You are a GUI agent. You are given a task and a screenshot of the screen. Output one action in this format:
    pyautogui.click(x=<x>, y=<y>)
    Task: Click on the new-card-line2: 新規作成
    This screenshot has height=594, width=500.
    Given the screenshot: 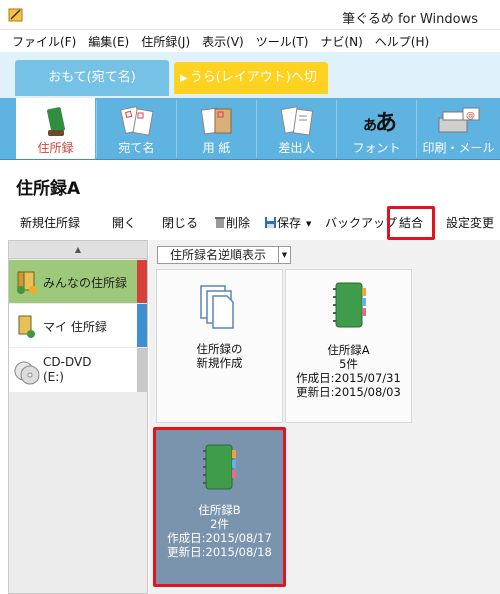 What is the action you would take?
    pyautogui.click(x=219, y=363)
    